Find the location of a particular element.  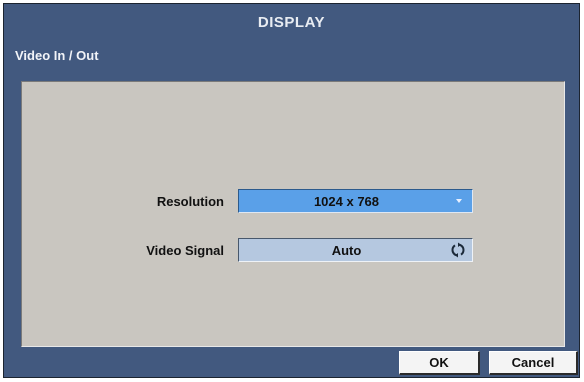

chevron-down-icon is located at coordinates (459, 201).